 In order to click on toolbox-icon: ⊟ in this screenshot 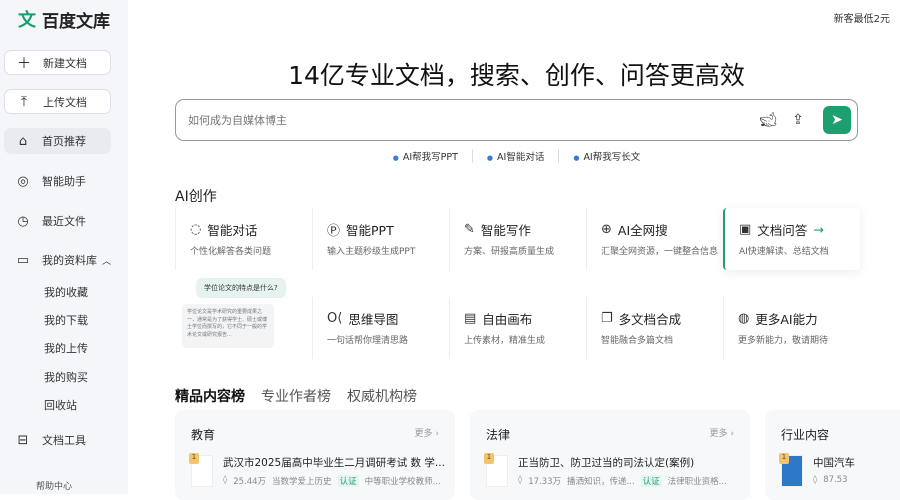, I will do `click(23, 440)`.